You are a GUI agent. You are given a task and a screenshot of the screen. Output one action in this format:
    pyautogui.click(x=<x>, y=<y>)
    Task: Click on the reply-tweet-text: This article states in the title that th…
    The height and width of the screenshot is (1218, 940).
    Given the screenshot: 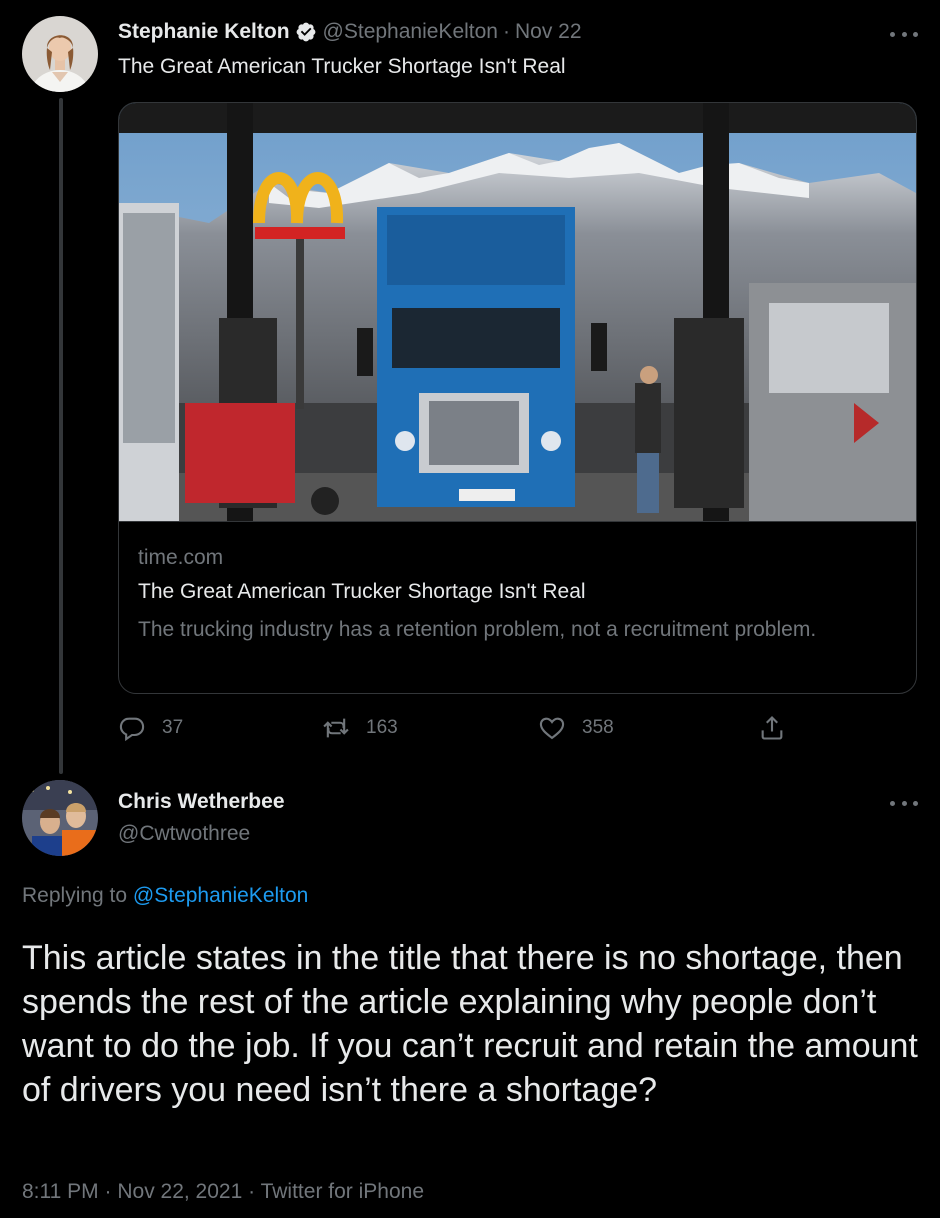 What is the action you would take?
    pyautogui.click(x=470, y=1024)
    